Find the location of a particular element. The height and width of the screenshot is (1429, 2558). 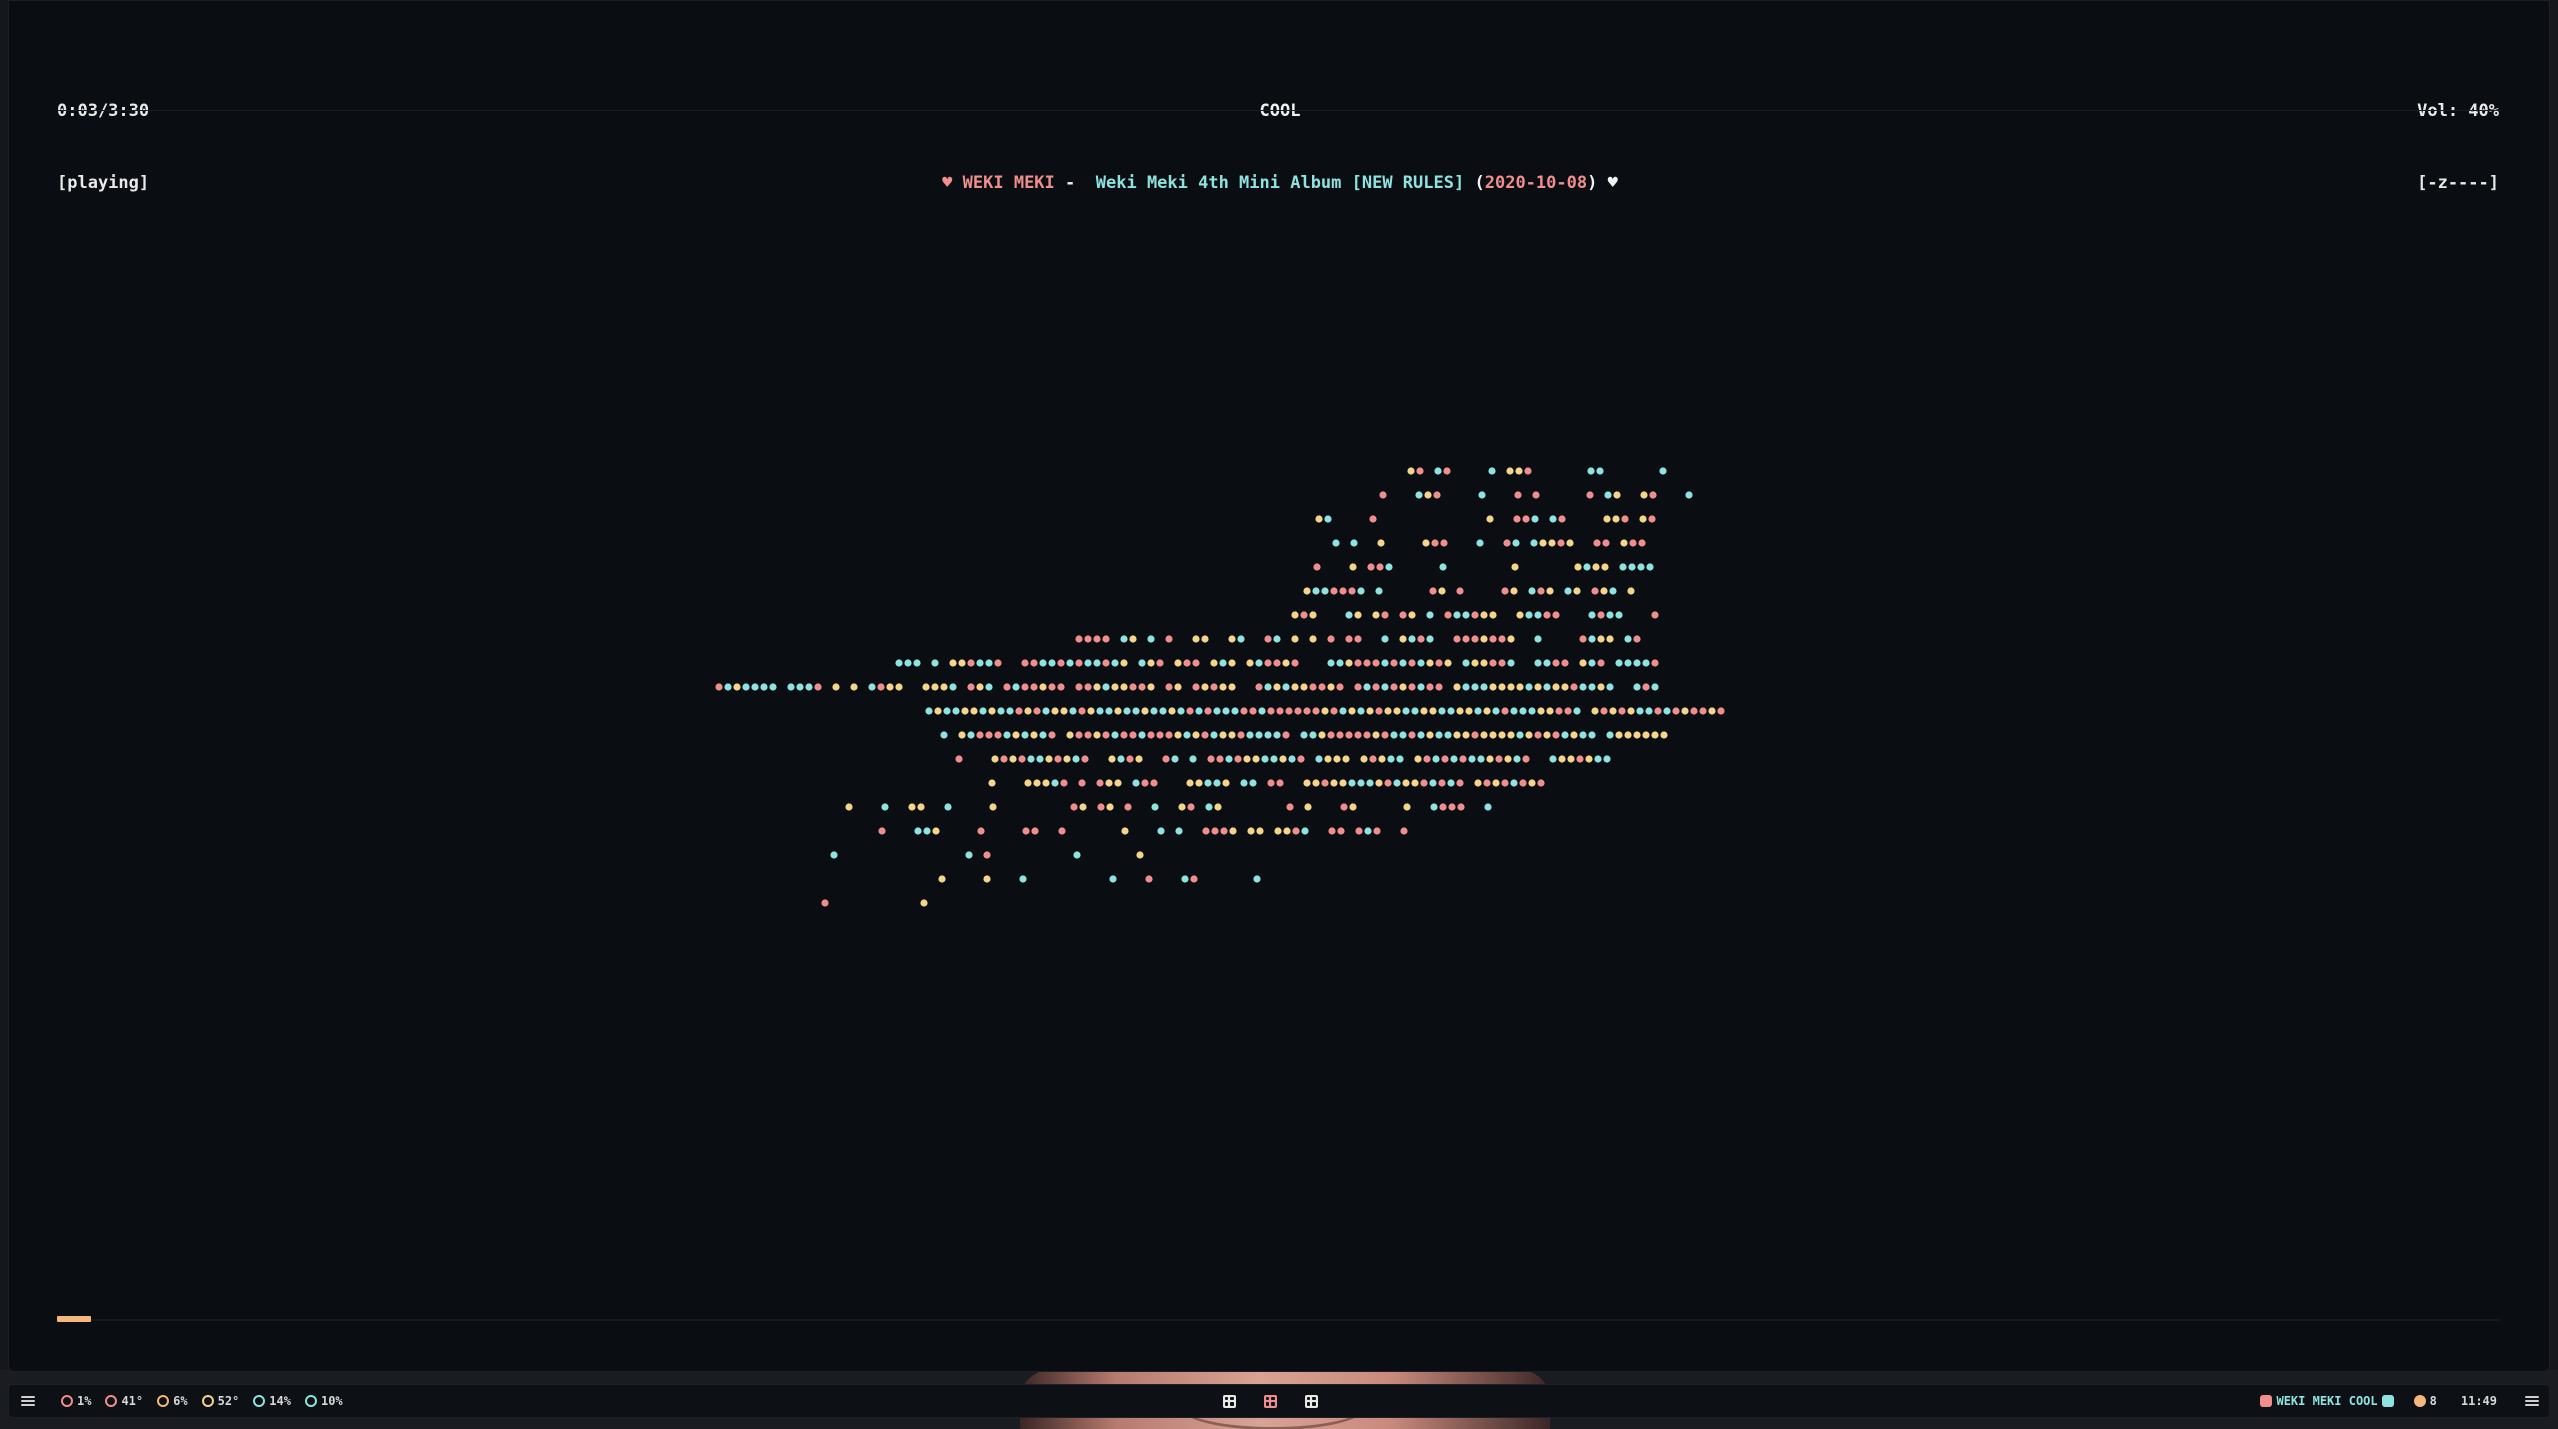

workspace-3-button is located at coordinates (1311, 1401).